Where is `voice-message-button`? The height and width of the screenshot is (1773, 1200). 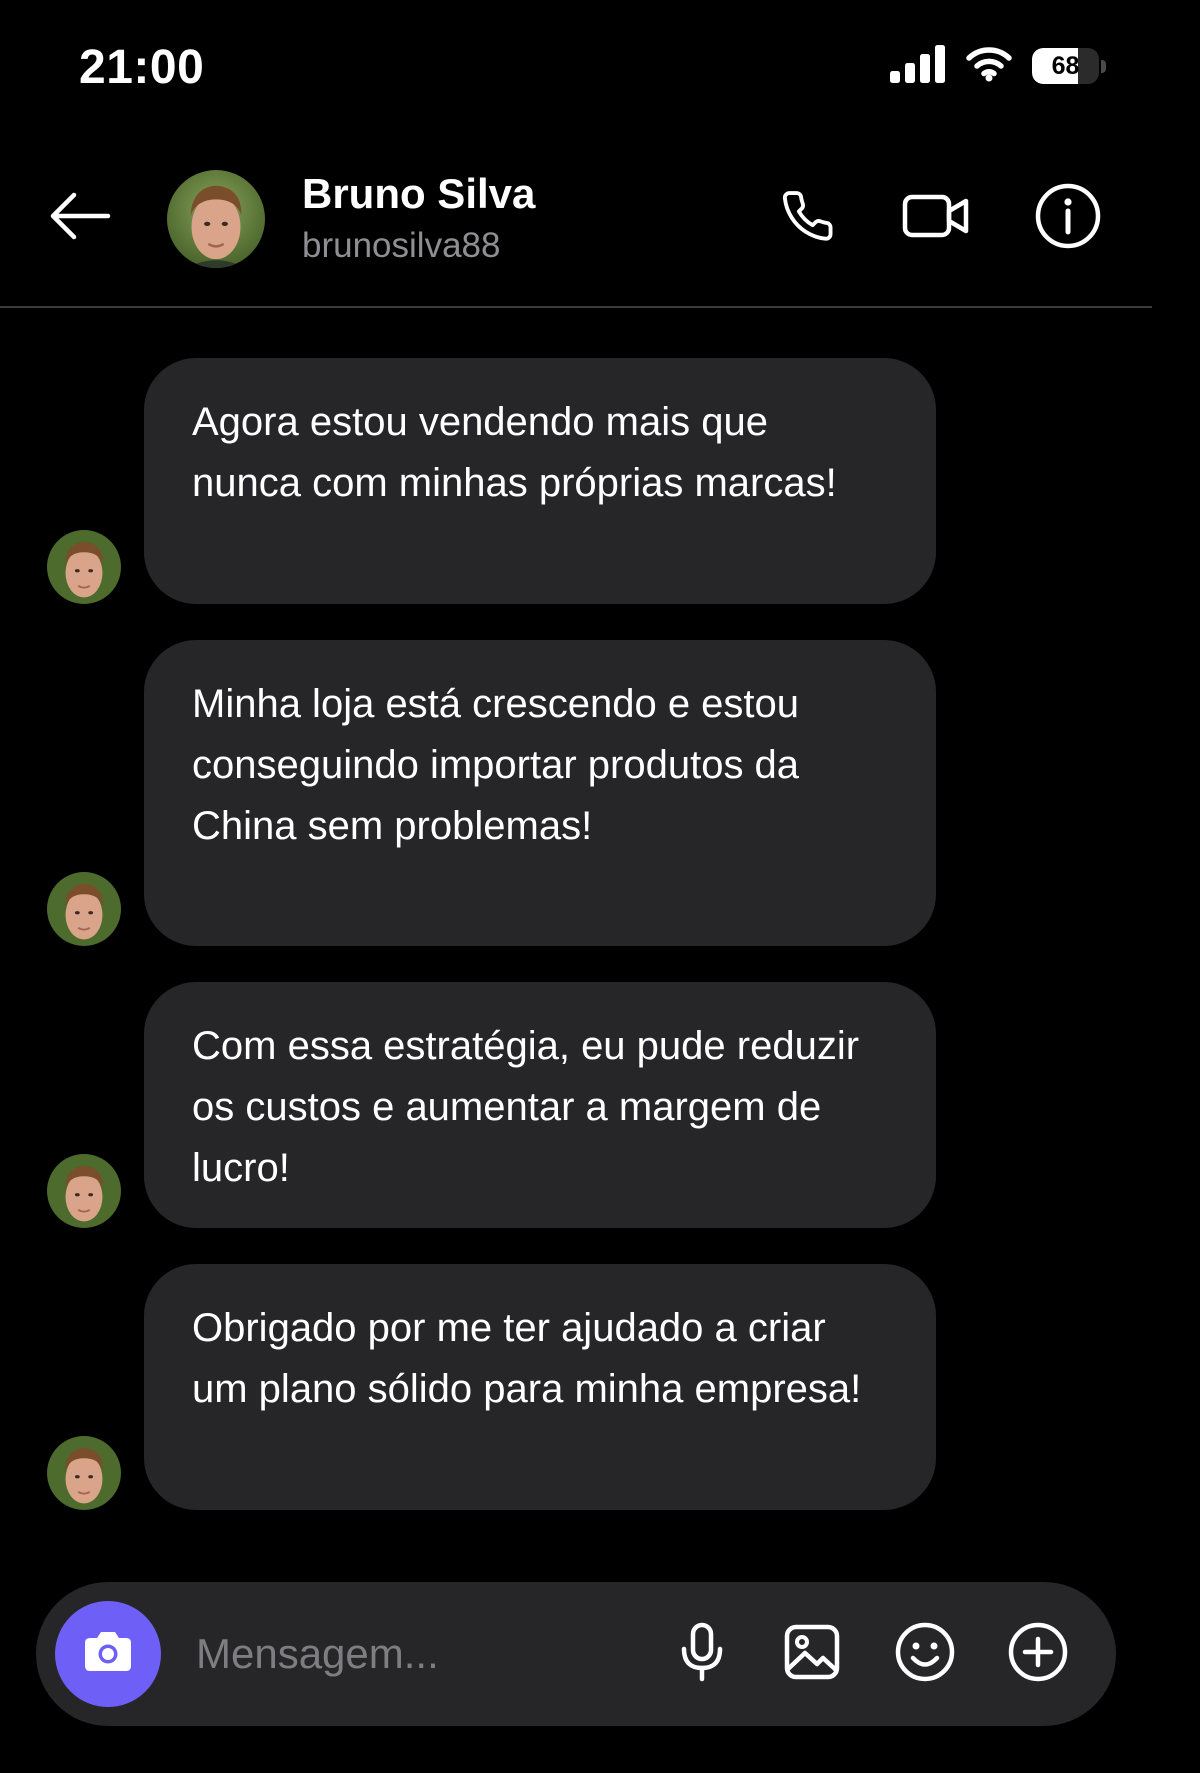
voice-message-button is located at coordinates (702, 1654).